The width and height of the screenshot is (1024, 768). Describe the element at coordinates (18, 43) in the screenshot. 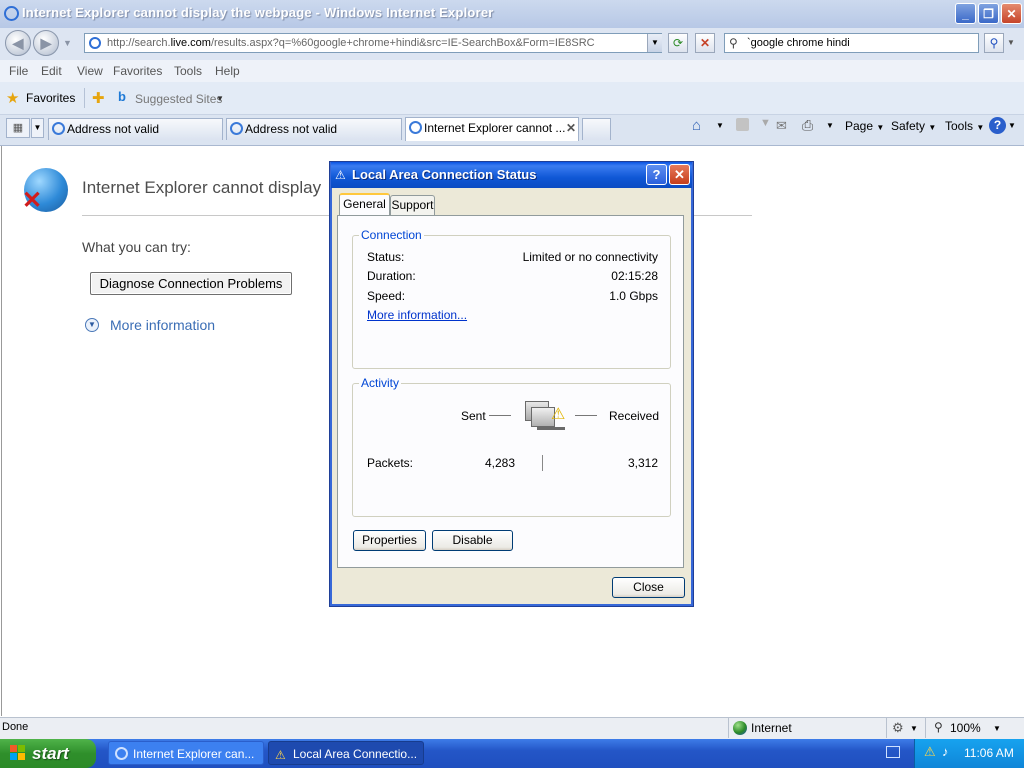

I see `back-button: ◀` at that location.